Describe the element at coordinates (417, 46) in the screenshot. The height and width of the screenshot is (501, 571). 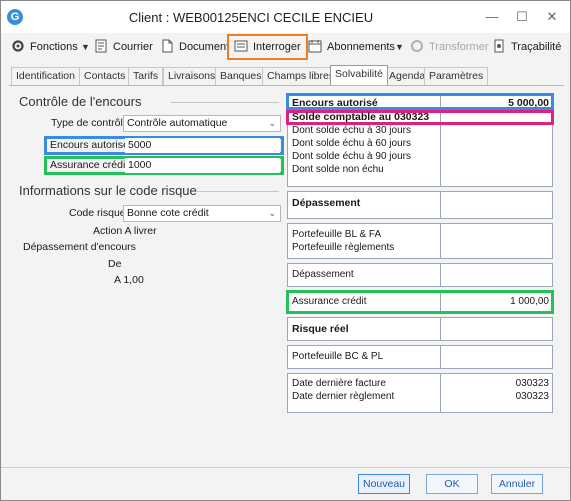
I see `transform-icon` at that location.